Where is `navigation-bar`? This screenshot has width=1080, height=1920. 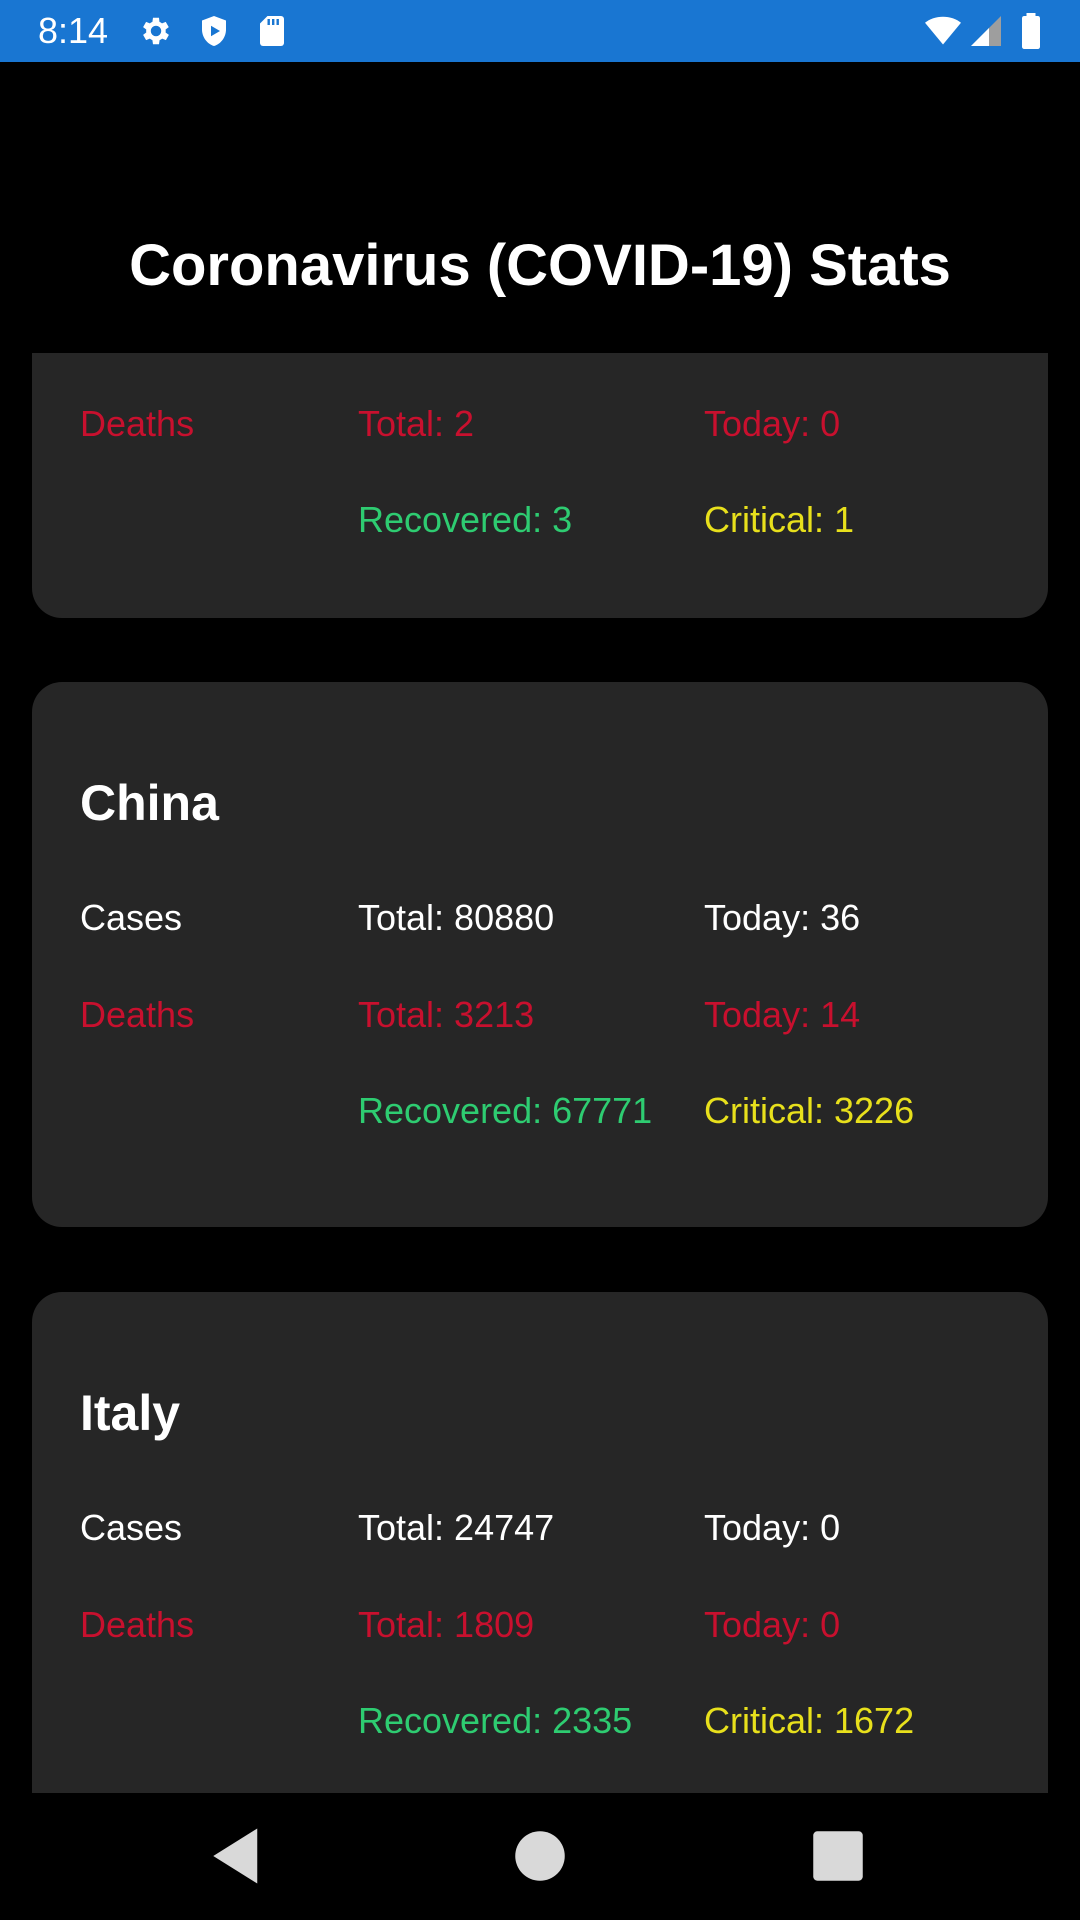
navigation-bar is located at coordinates (540, 1856).